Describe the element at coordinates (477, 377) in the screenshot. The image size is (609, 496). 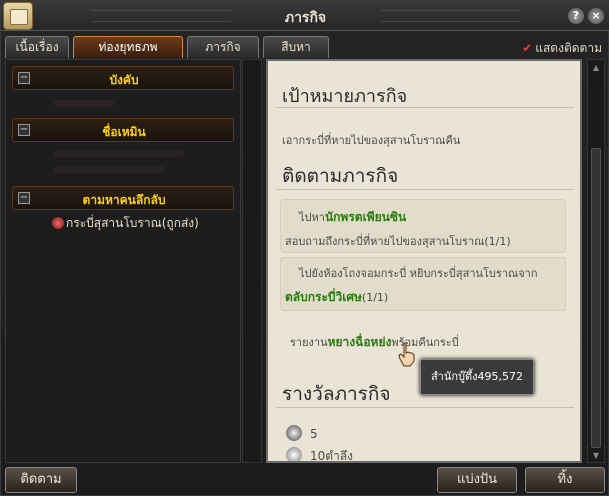
I see `tooltip: สำนักบู๊ตึ้ง495,572` at that location.